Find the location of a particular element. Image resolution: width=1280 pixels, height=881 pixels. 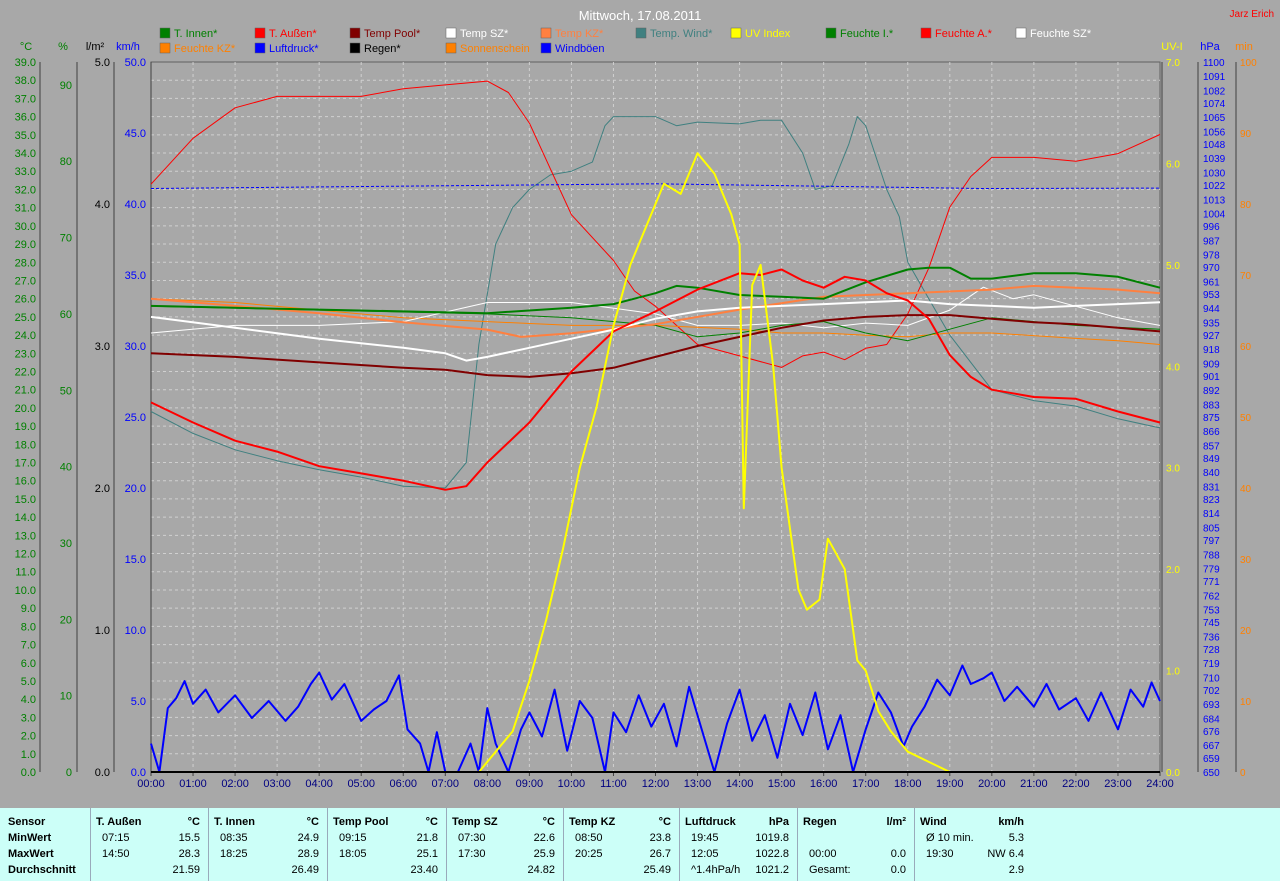

legend-label: Temp. Wind* is located at coordinates (681, 34).